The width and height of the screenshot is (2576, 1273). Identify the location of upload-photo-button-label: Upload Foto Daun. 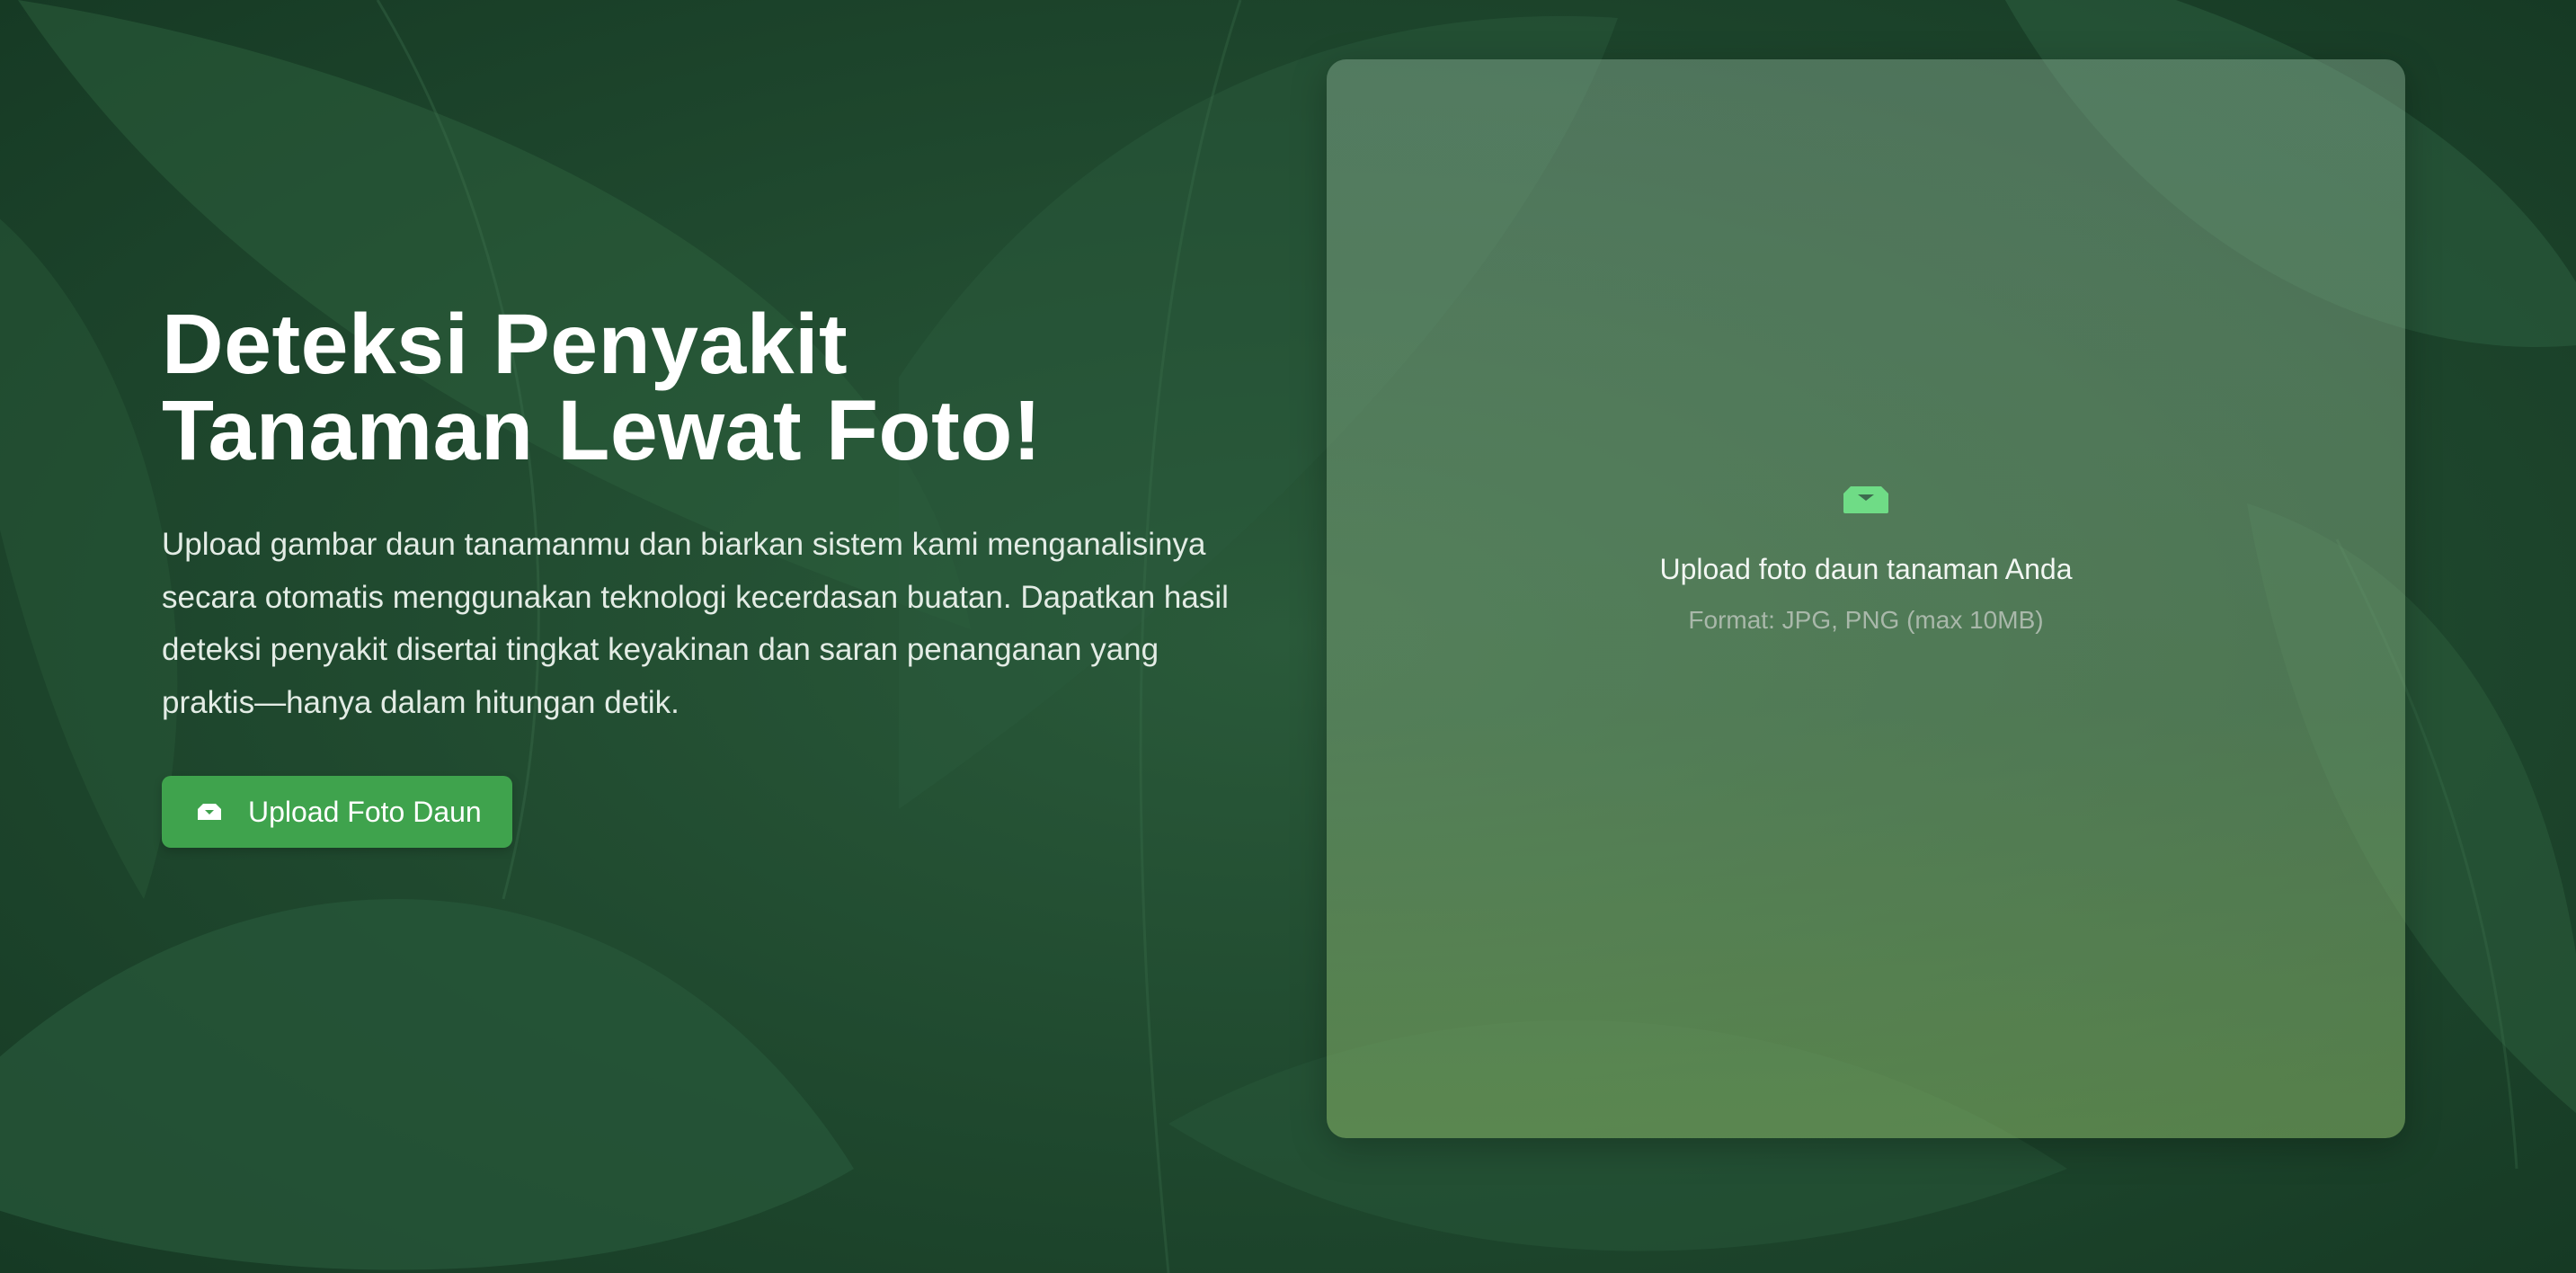
(365, 811).